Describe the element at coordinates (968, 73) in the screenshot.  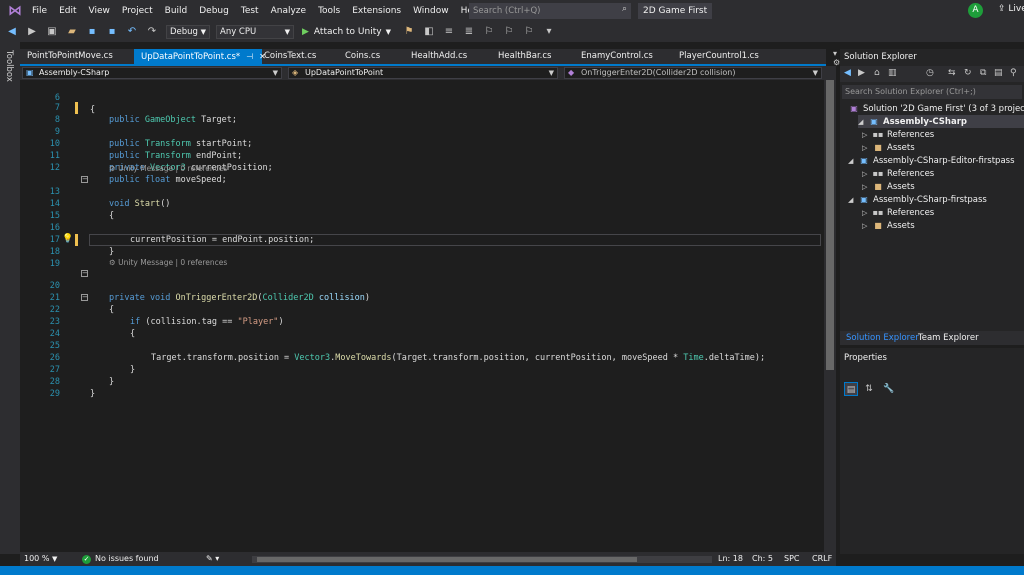
I see `refresh-icon: ↻` at that location.